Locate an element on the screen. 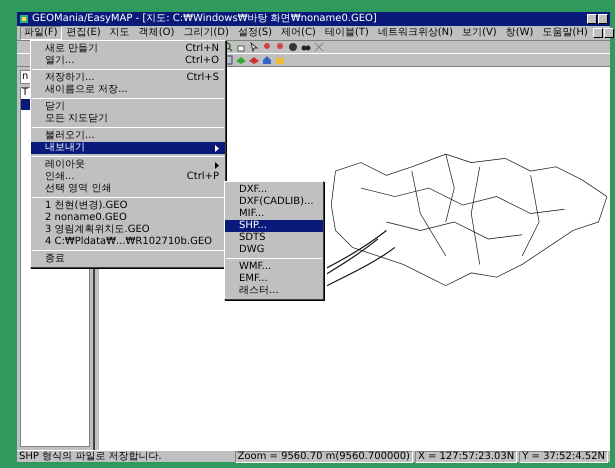 The image size is (615, 468). menu-item: 저장하기... Ctrl+S is located at coordinates (128, 78).